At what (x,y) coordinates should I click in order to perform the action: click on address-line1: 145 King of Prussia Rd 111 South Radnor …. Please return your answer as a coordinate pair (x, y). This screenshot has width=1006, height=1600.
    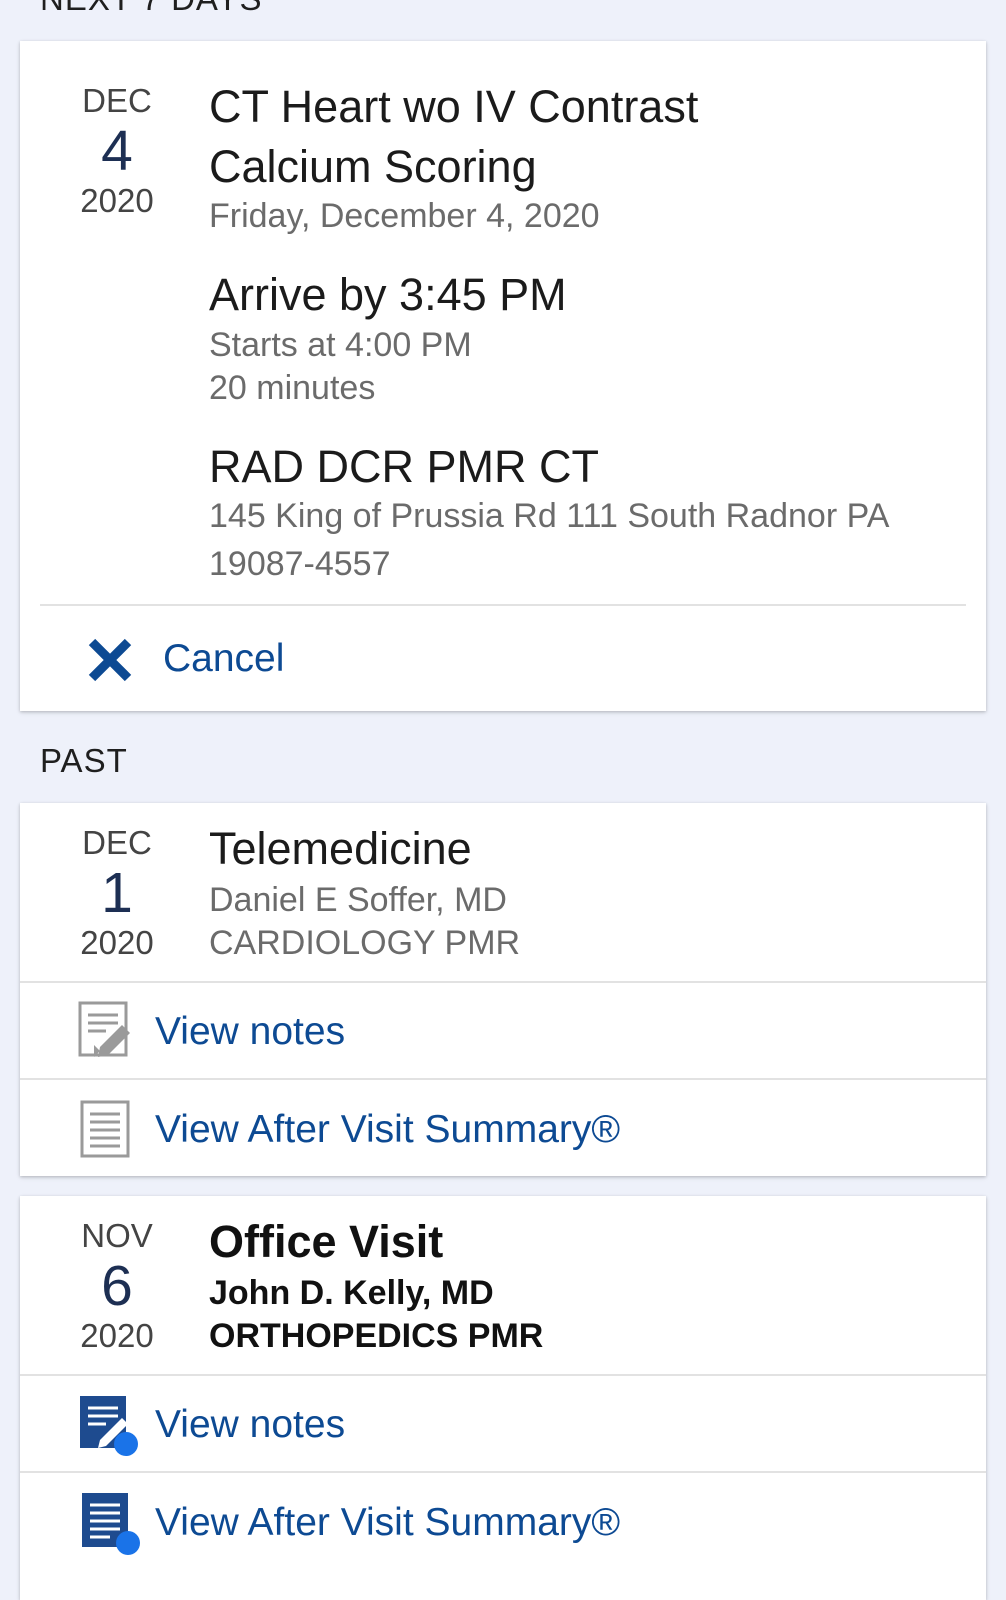
    Looking at the image, I should click on (549, 516).